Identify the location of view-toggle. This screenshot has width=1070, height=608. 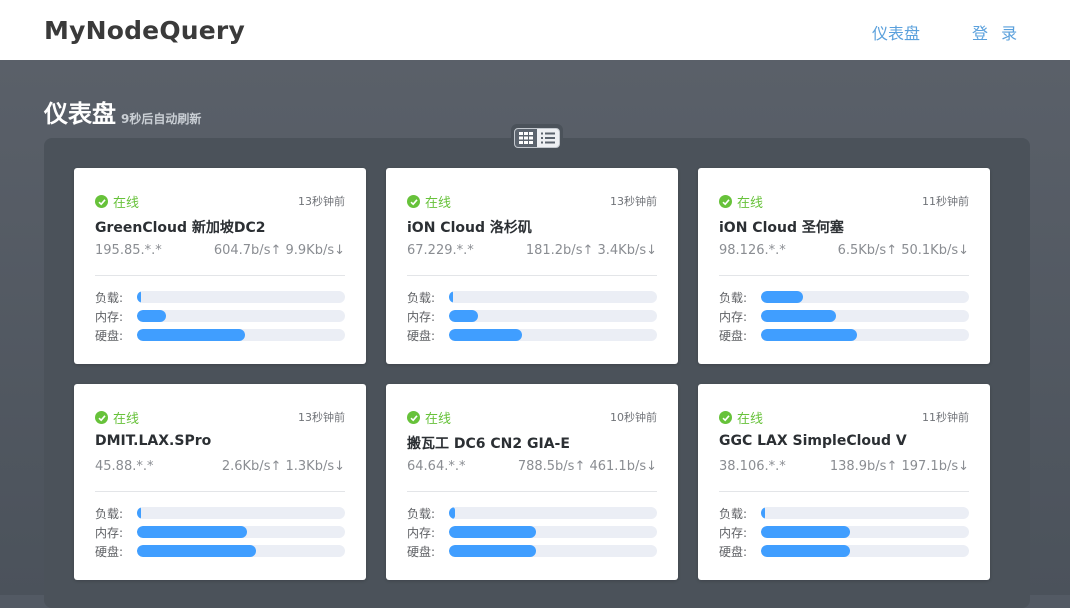
(537, 138).